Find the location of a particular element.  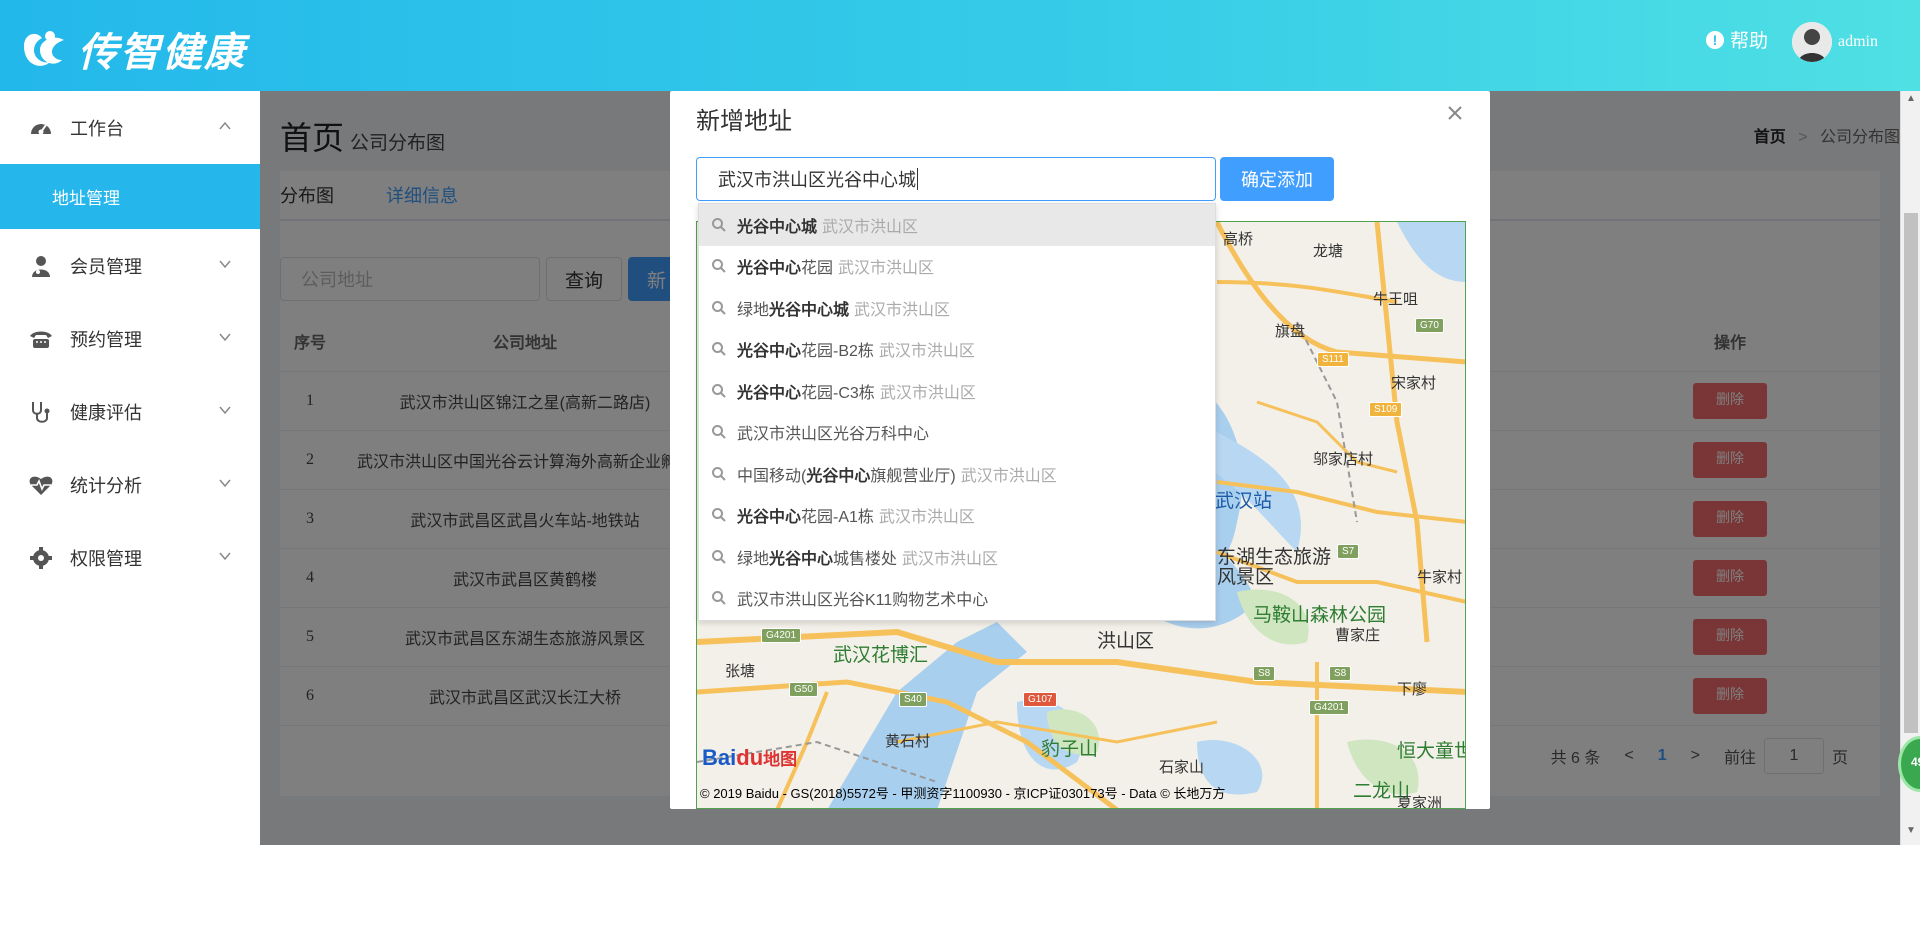

suggestion-pre: 中国移动( is located at coordinates (772, 476).